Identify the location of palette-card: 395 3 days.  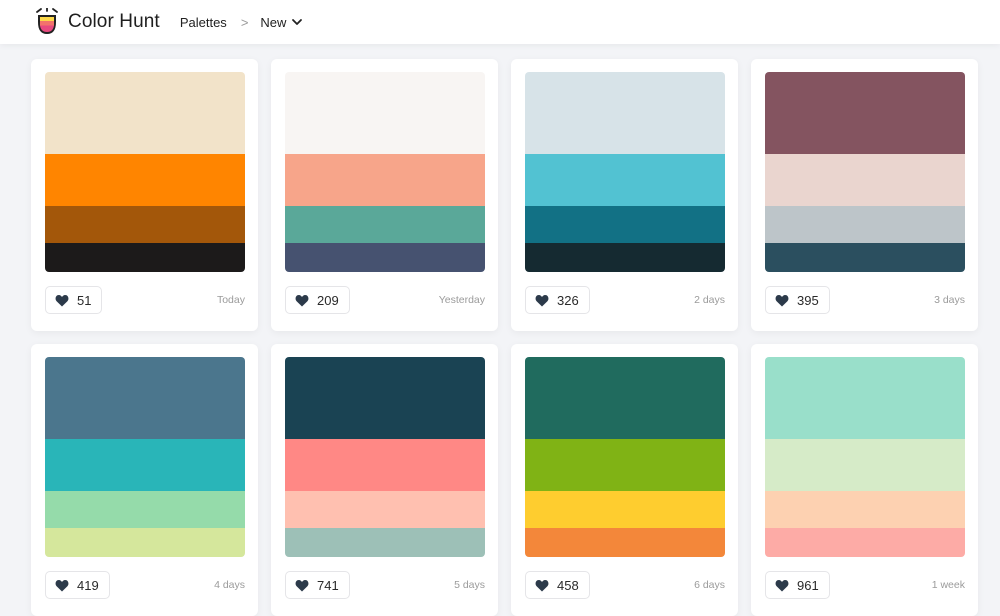
(864, 195).